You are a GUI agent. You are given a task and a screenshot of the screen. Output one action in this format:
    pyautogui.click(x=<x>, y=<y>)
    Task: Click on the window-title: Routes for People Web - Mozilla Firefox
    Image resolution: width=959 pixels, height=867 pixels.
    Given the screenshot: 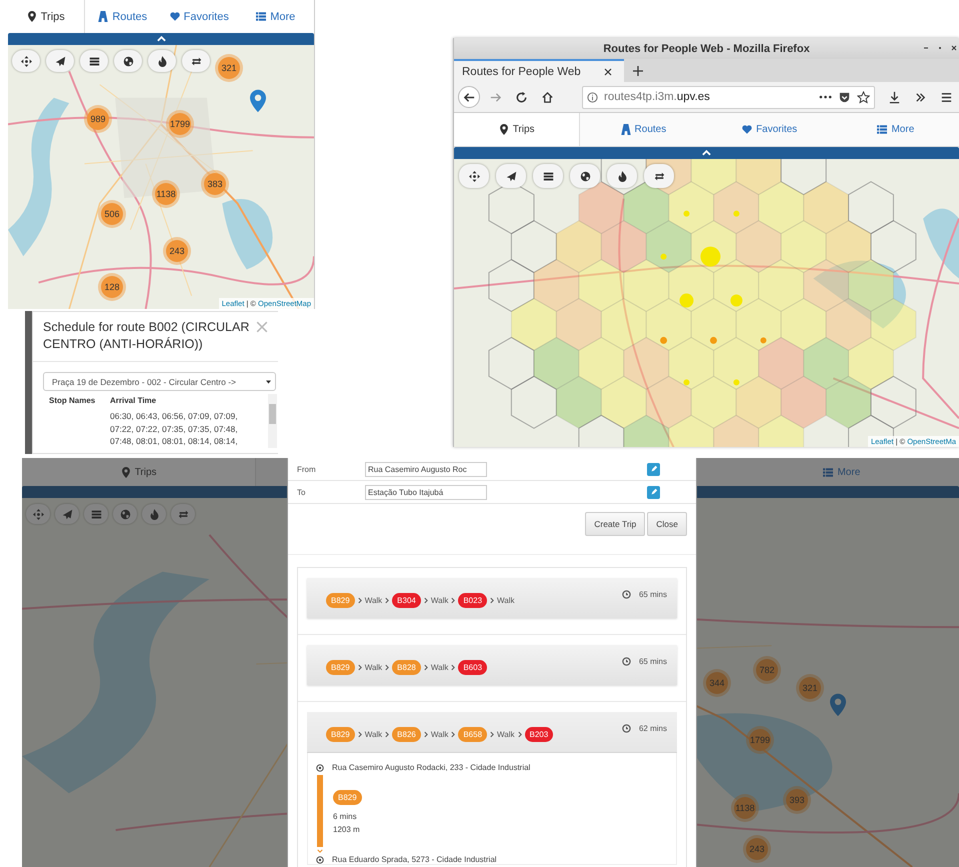 What is the action you would take?
    pyautogui.click(x=706, y=48)
    